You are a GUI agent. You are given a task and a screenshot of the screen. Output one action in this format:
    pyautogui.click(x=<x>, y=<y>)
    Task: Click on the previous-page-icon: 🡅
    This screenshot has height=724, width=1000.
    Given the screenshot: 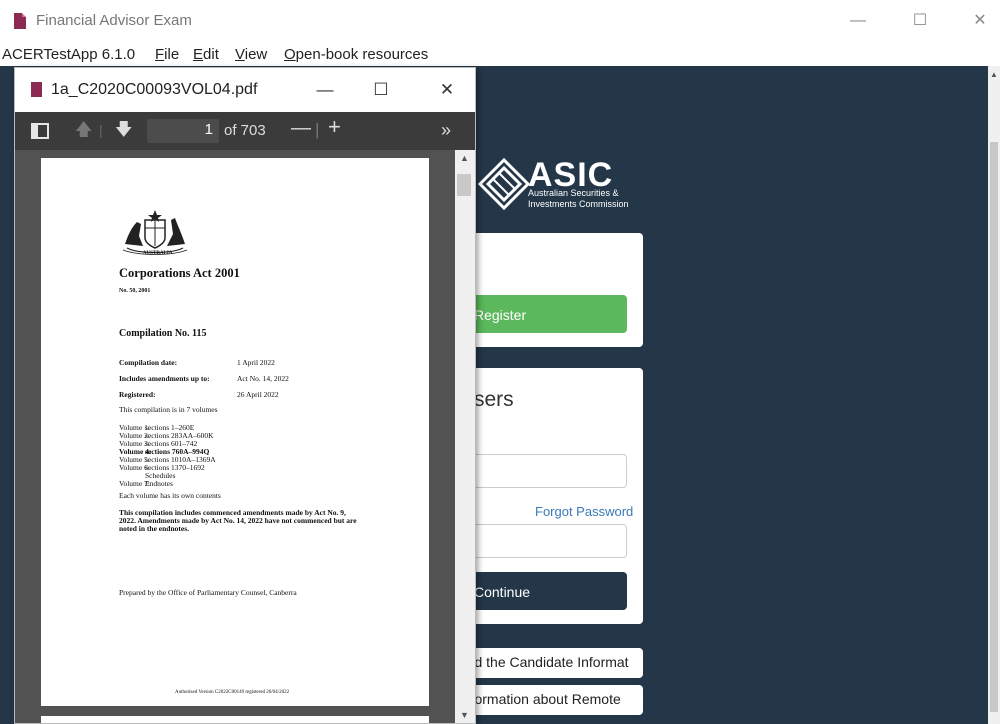 What is the action you would take?
    pyautogui.click(x=83, y=130)
    